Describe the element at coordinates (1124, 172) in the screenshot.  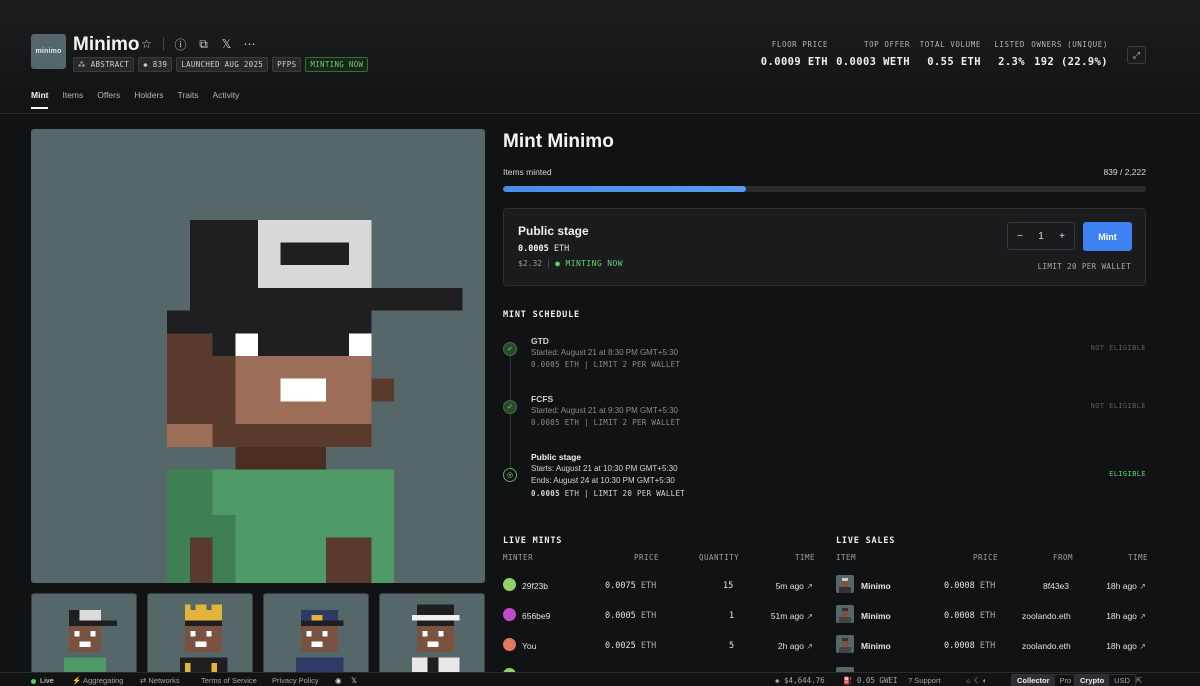
I see `items-minted-value: 839 / 2,222` at that location.